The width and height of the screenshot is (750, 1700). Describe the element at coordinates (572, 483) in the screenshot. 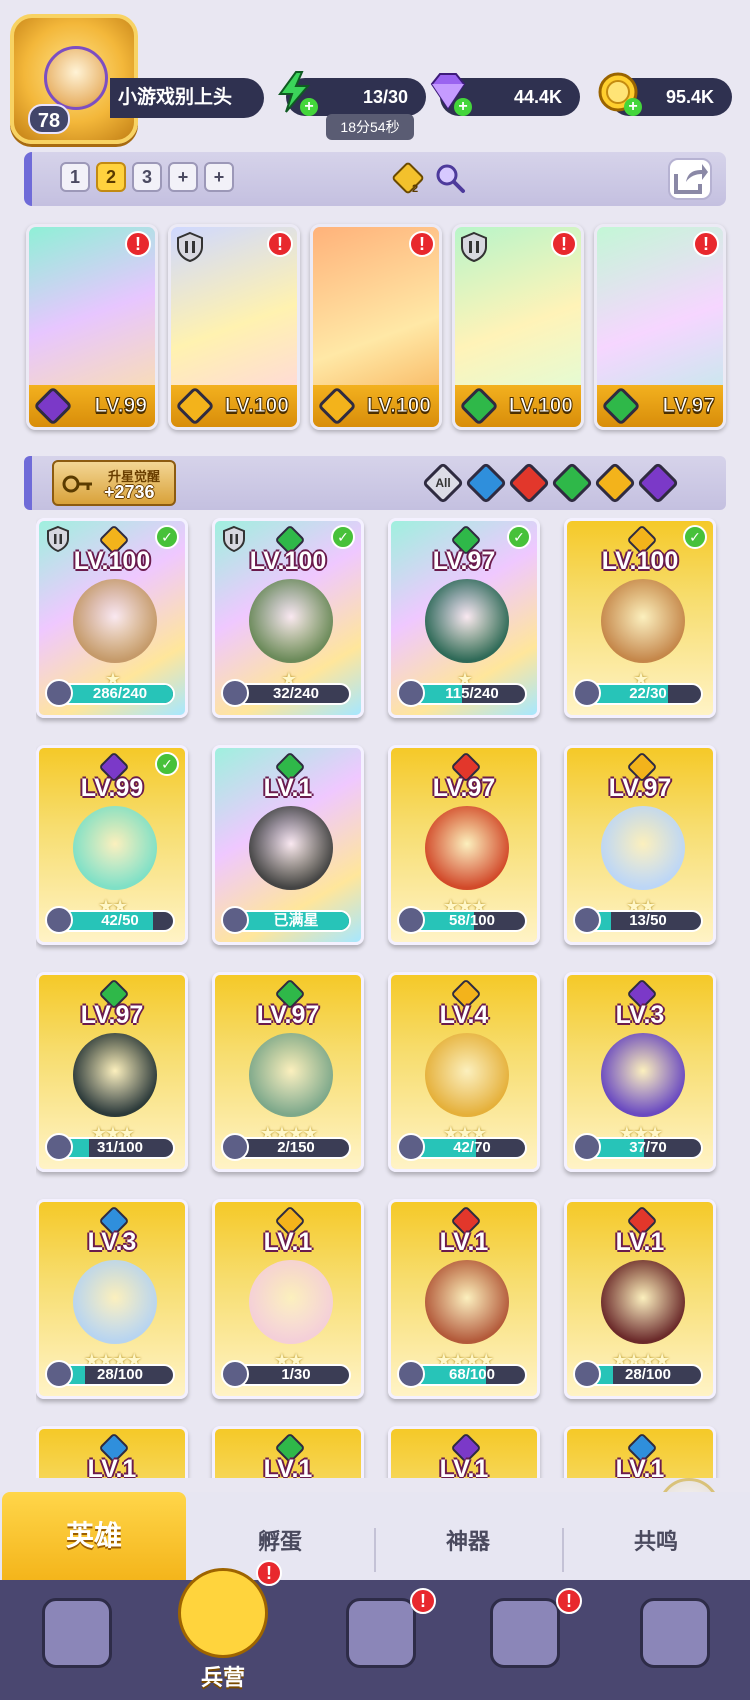

I see `filter-nature-icon` at that location.